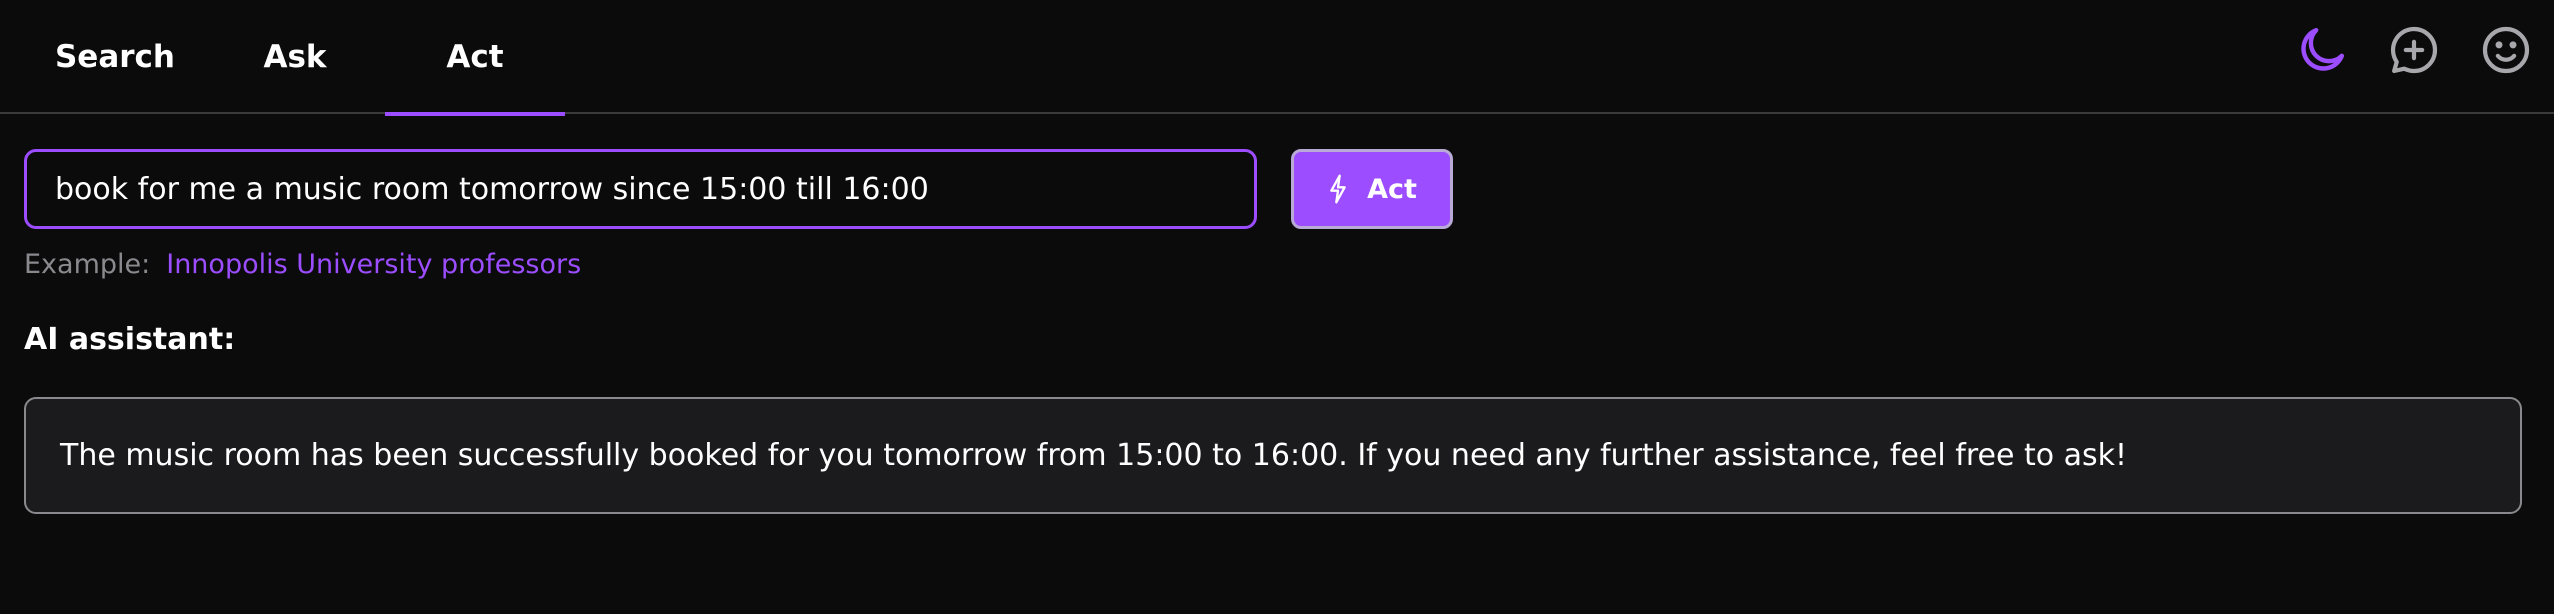 The image size is (2554, 614). I want to click on act-button-label: Act, so click(1392, 189).